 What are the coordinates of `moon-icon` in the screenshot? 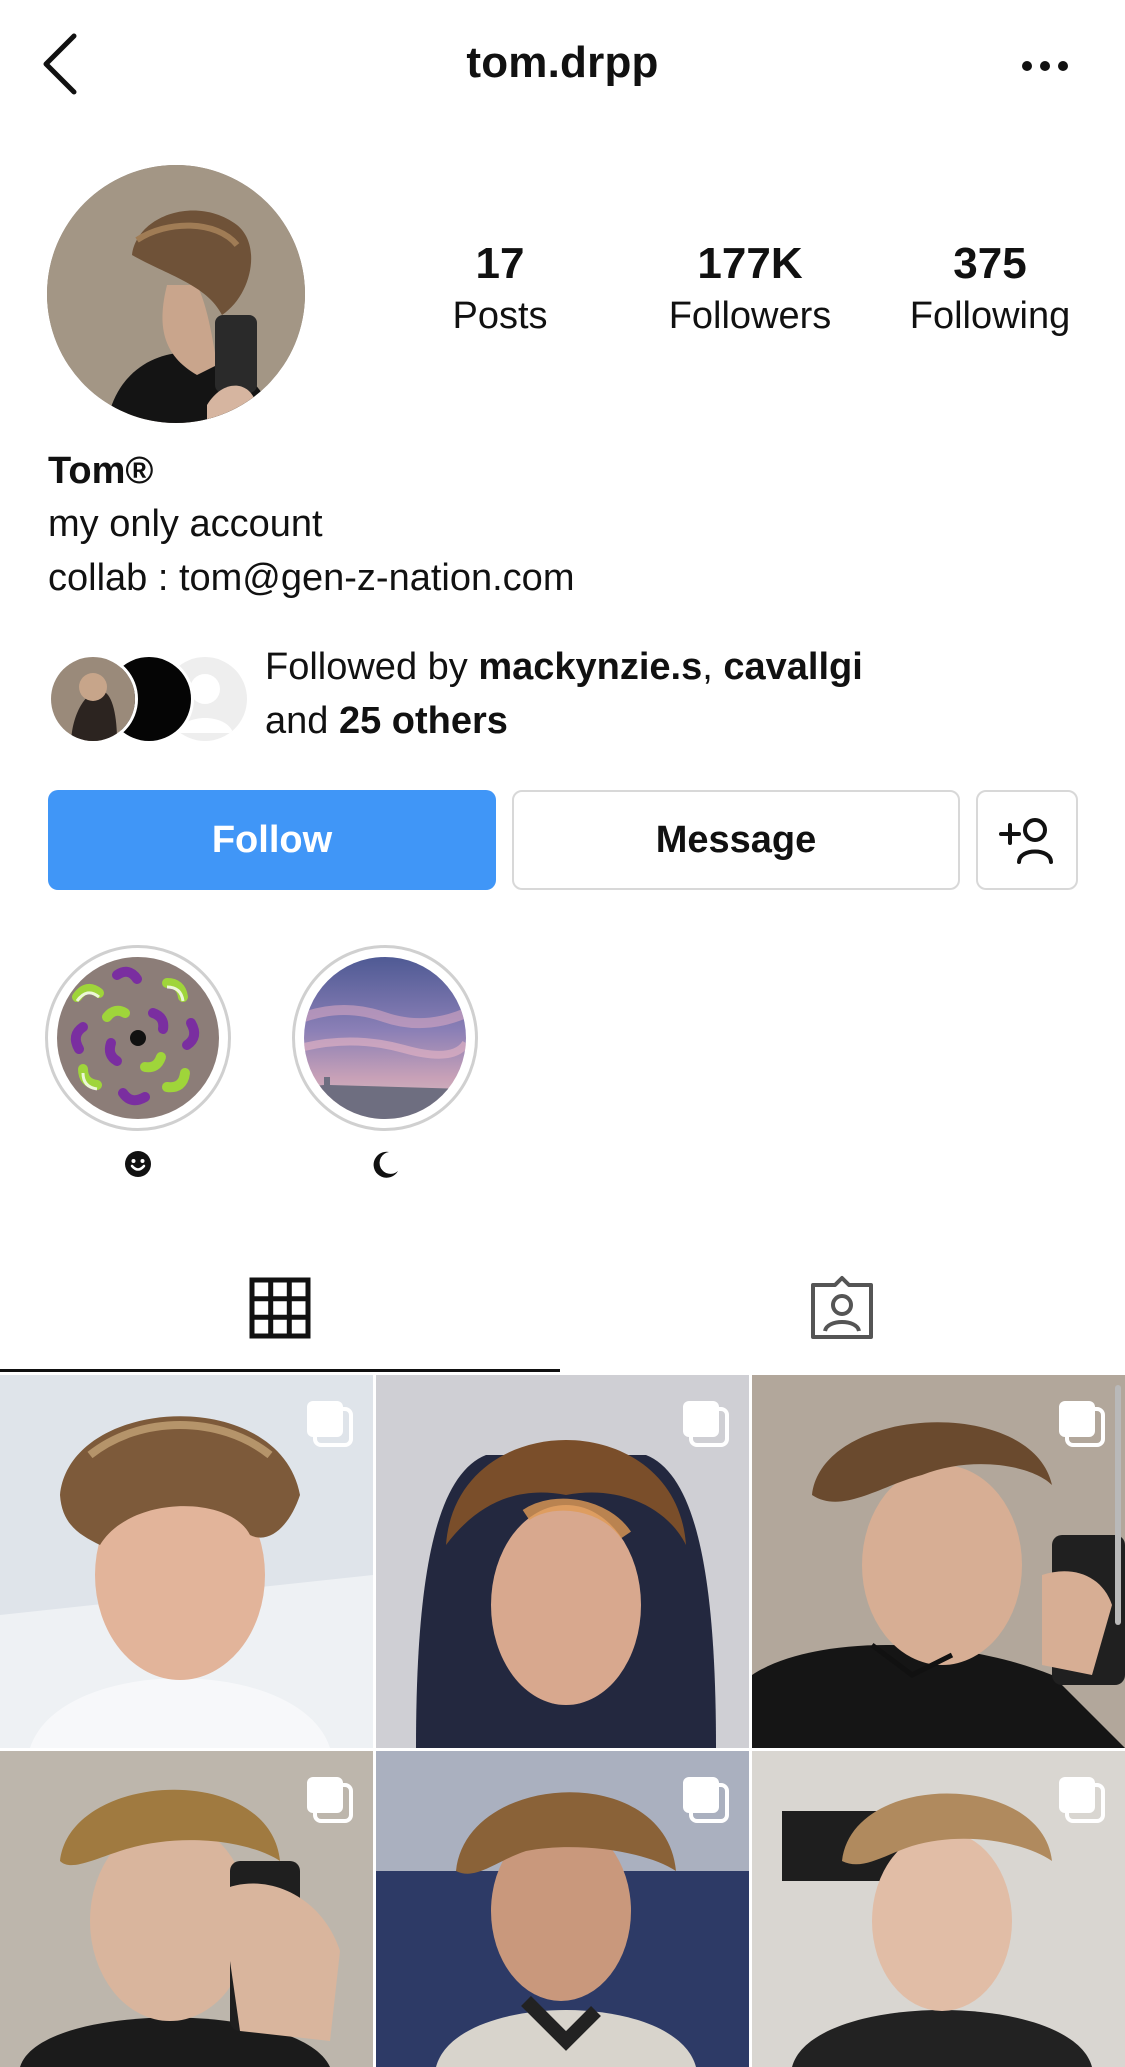 It's located at (385, 1164).